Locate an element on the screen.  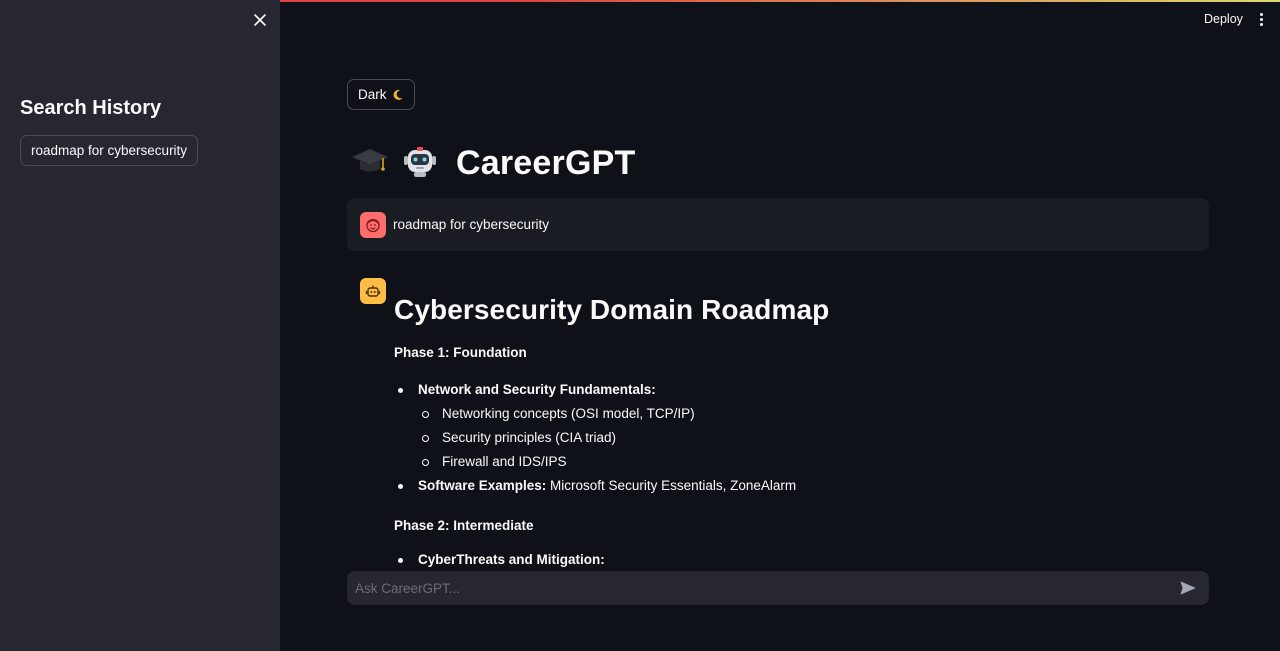
sidebar-title: Search History is located at coordinates (91, 108).